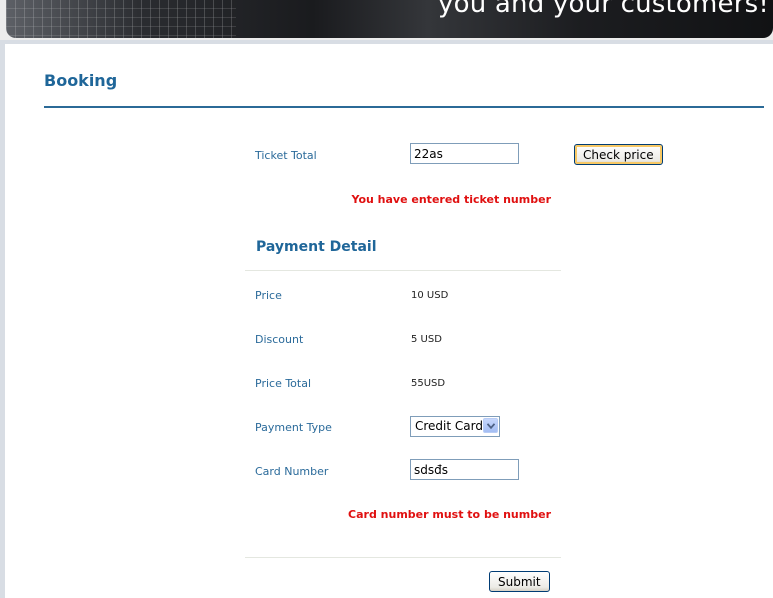 The width and height of the screenshot is (773, 598). I want to click on header-banner: you and your customers!, so click(386, 20).